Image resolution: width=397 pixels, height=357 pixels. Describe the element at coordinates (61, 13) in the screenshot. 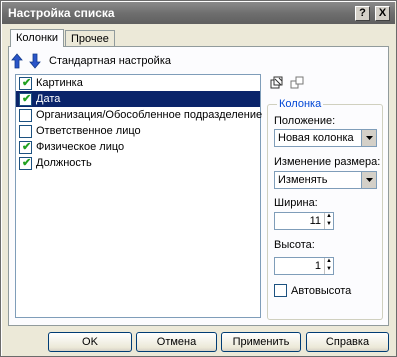

I see `window-title: Настройка списка` at that location.